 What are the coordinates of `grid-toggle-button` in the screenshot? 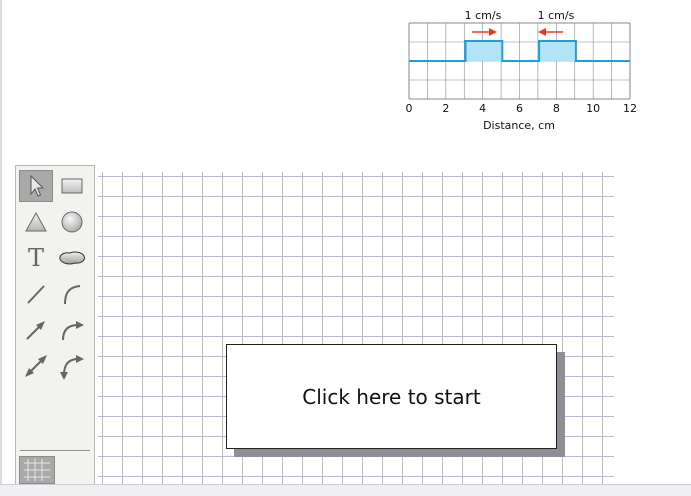 It's located at (37, 470).